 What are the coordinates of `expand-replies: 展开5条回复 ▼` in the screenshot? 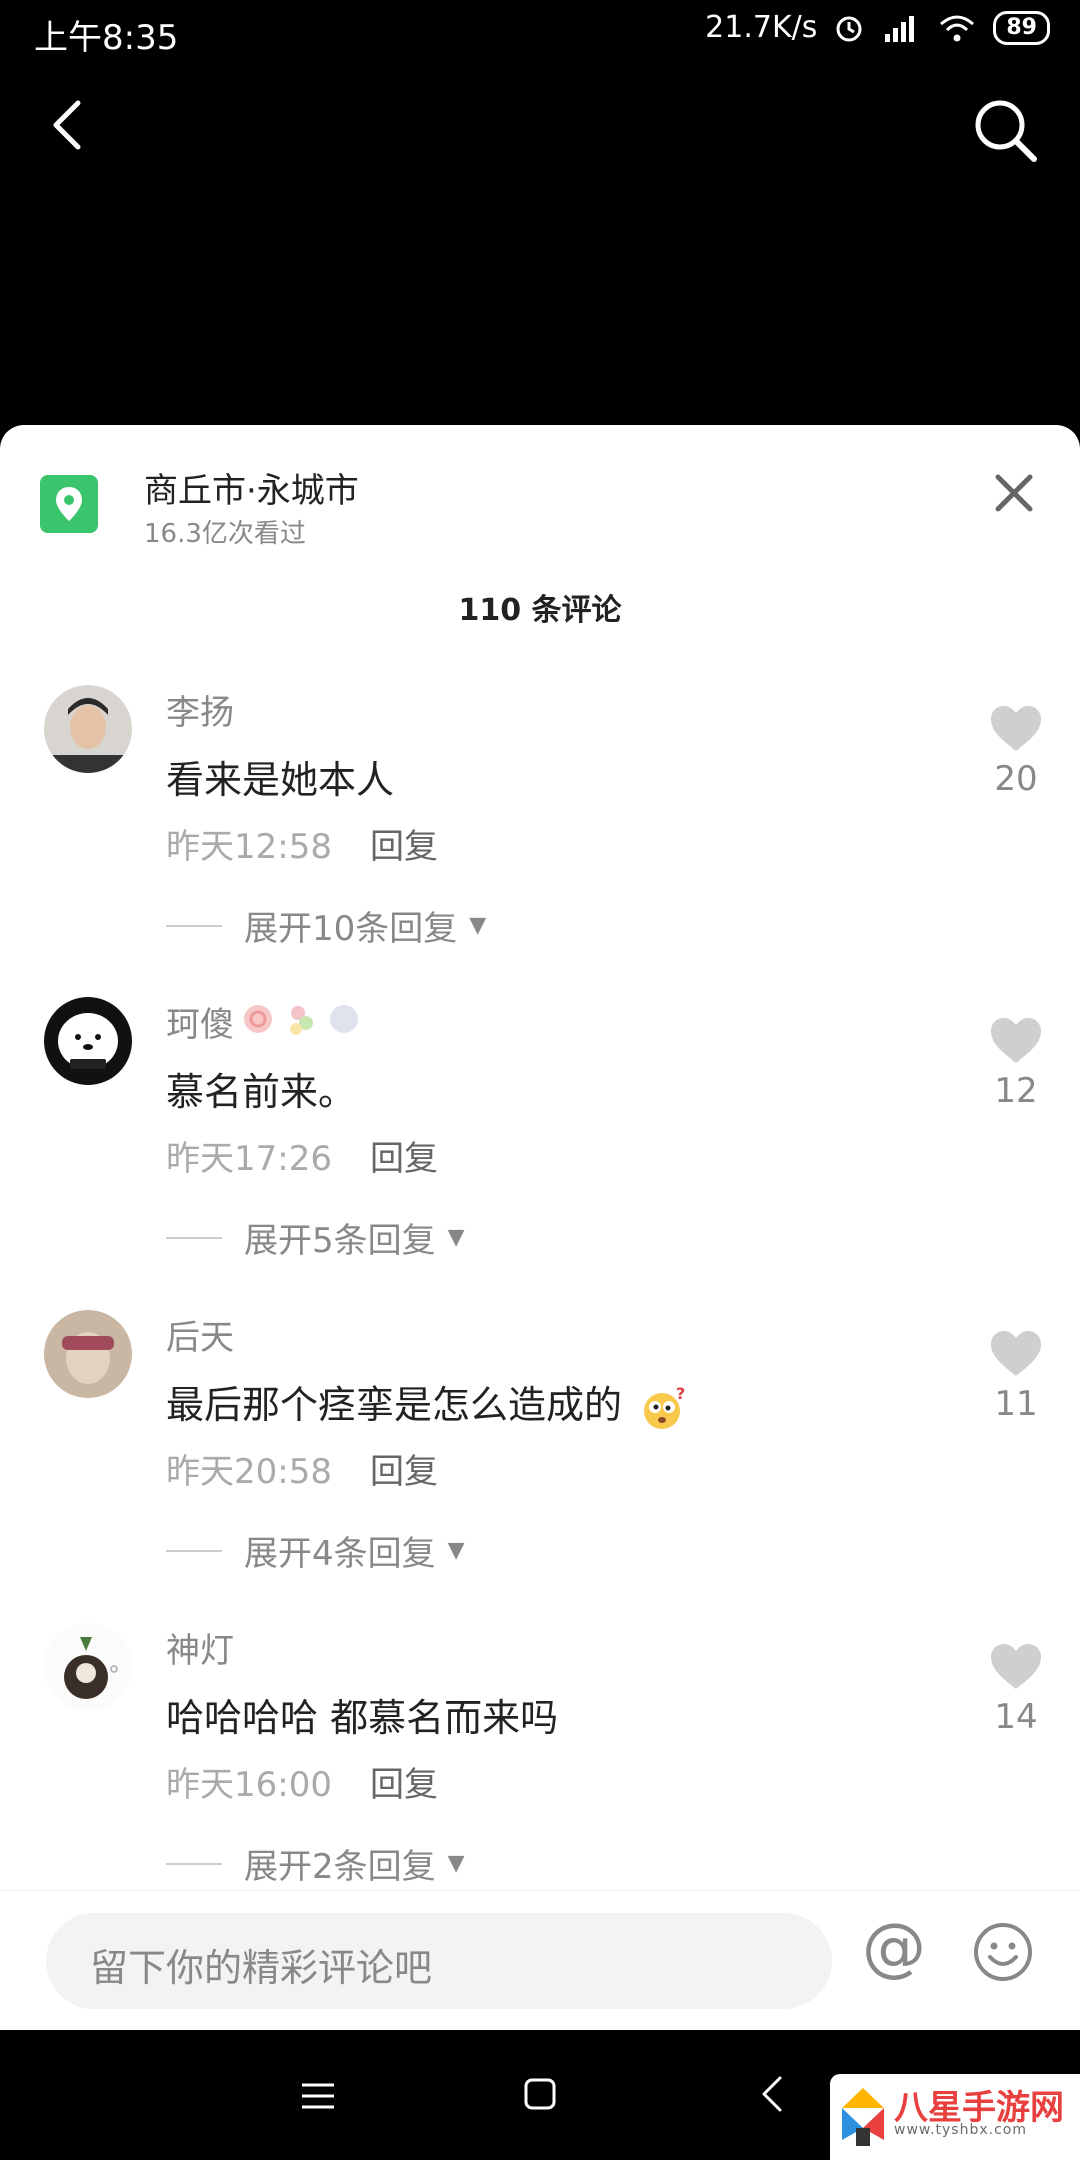 It's located at (315, 1237).